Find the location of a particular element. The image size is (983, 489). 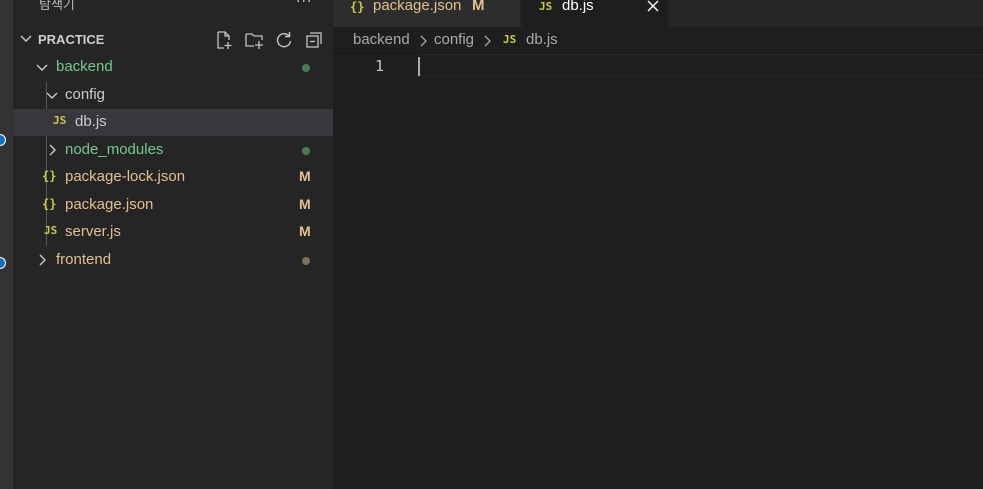

tab-modified-indicator: M is located at coordinates (478, 7).